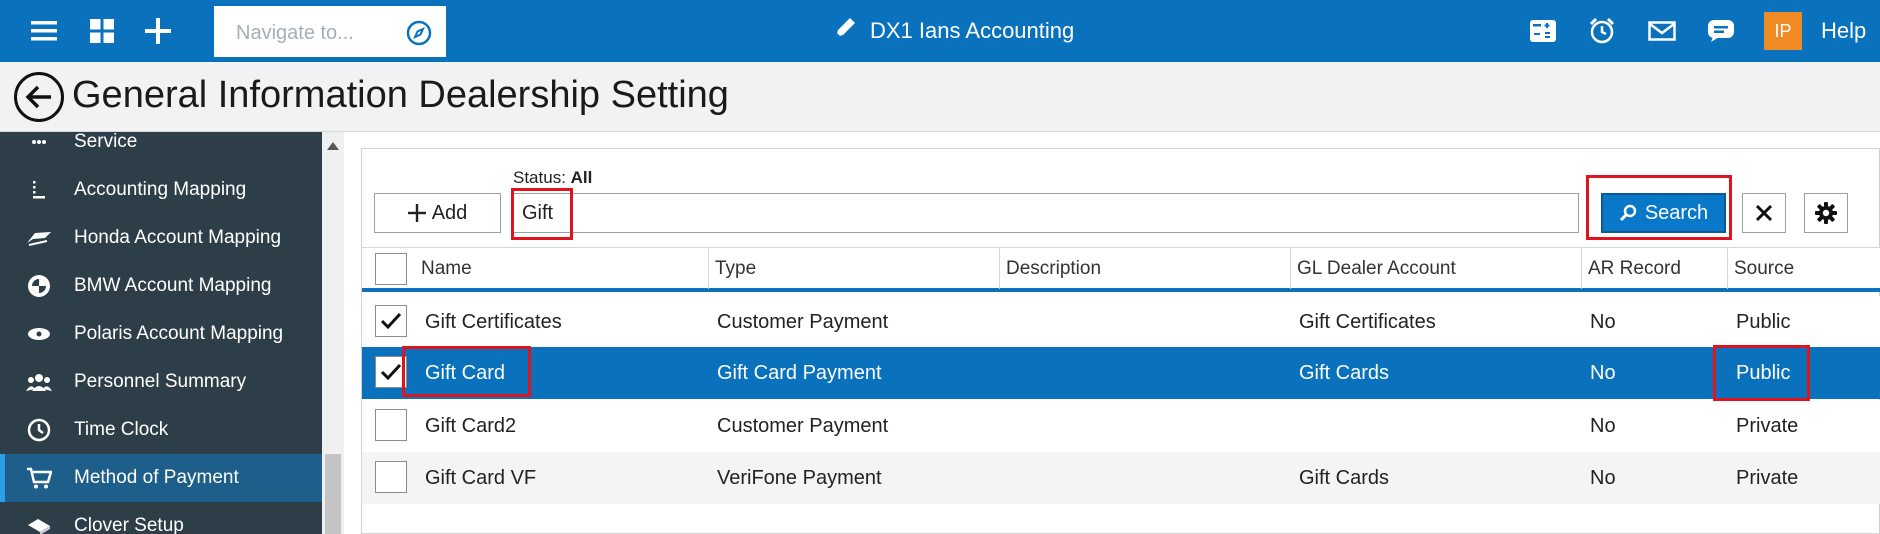  Describe the element at coordinates (845, 31) in the screenshot. I see `pencil-icon` at that location.